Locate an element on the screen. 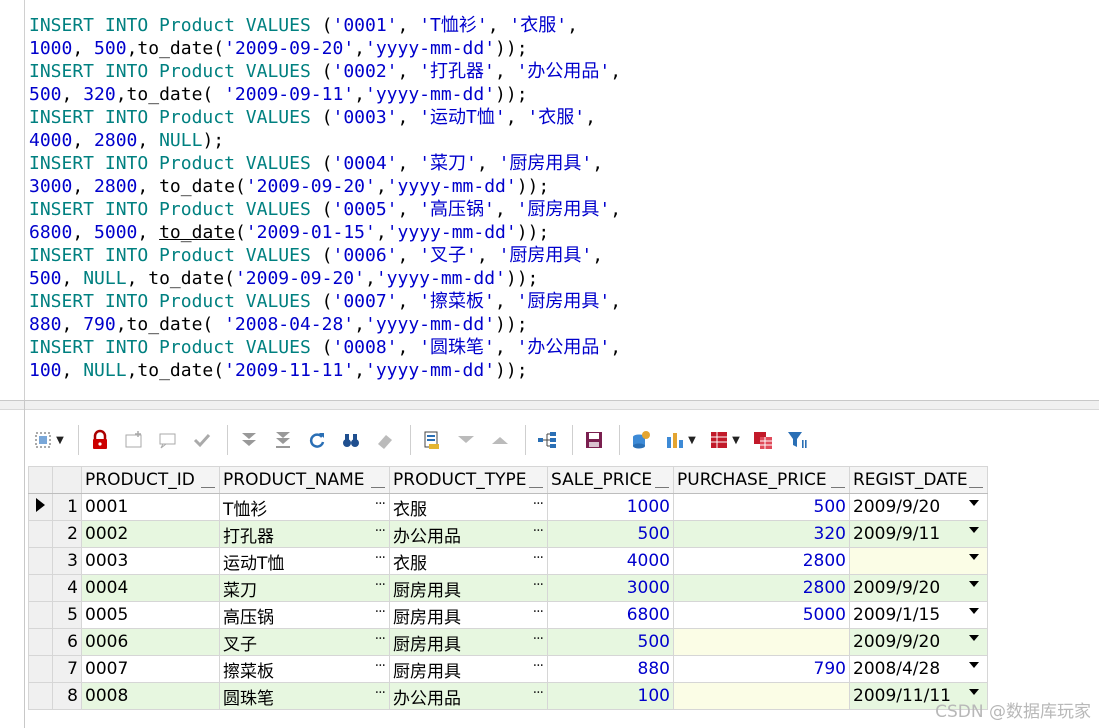 The width and height of the screenshot is (1099, 728). chart-button: ▼ is located at coordinates (680, 440).